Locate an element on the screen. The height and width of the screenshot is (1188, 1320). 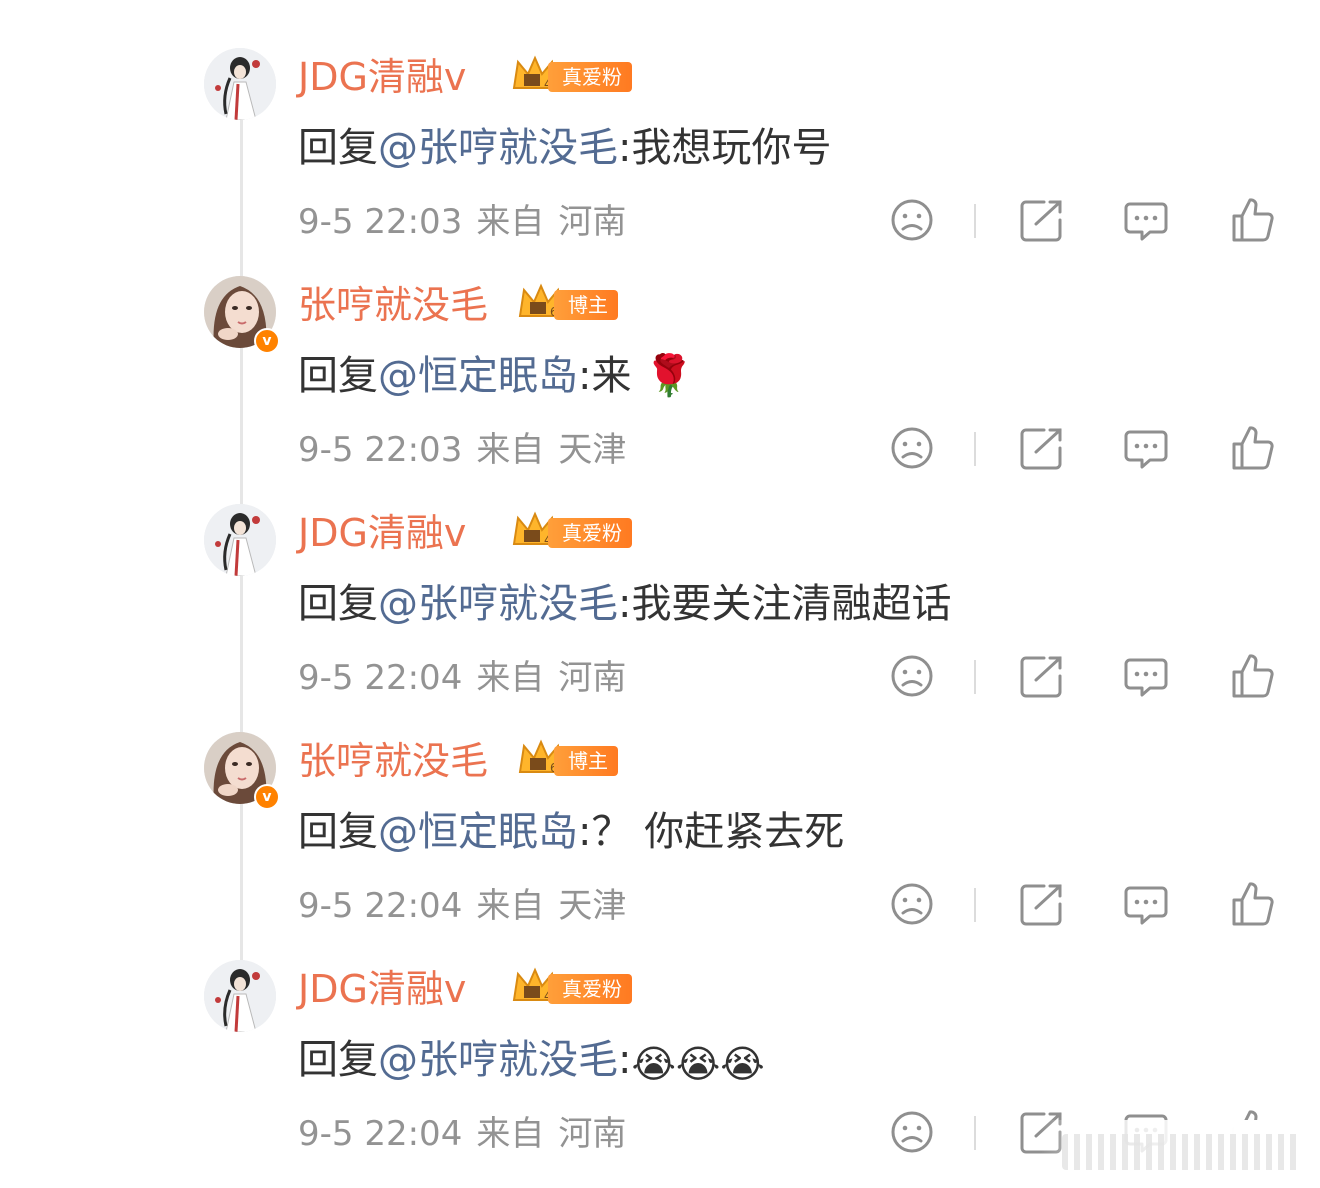
watermark-image is located at coordinates (1182, 1152).